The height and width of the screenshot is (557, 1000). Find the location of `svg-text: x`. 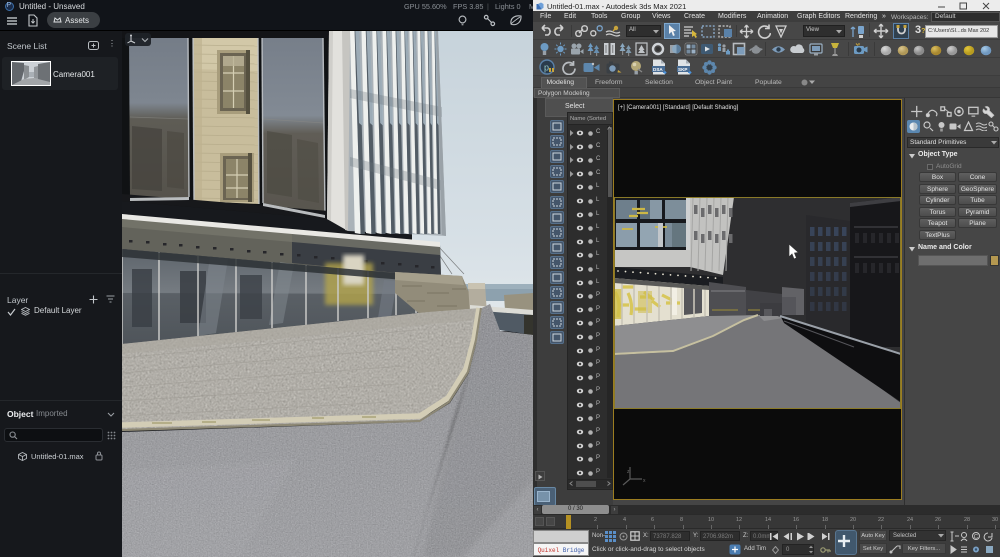

svg-text: x is located at coordinates (644, 481).